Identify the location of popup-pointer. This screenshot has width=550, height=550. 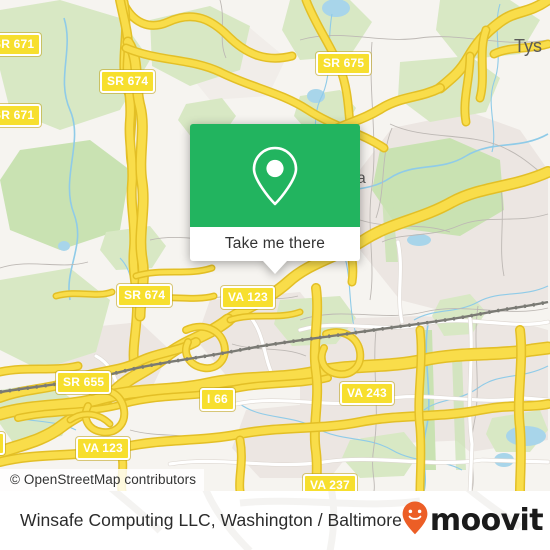
(275, 267).